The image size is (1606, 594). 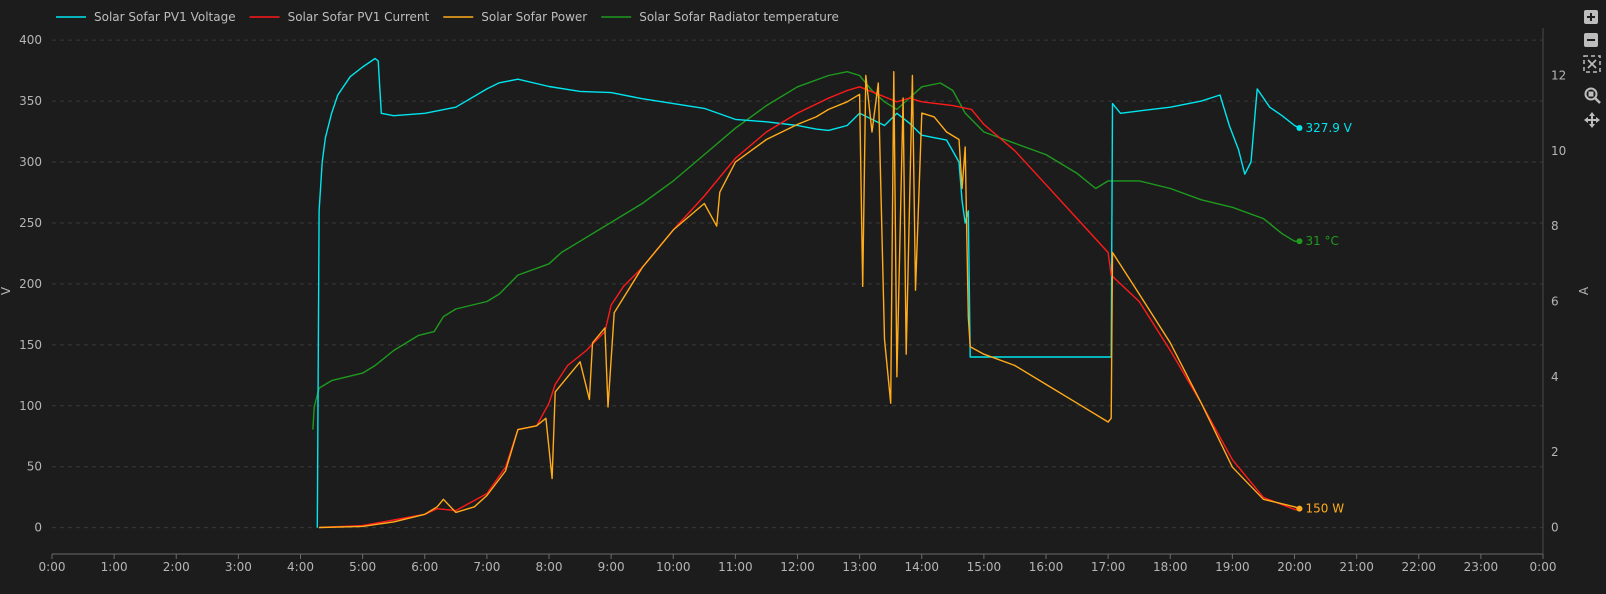 What do you see at coordinates (30, 162) in the screenshot?
I see `y-left-tick-label: 300` at bounding box center [30, 162].